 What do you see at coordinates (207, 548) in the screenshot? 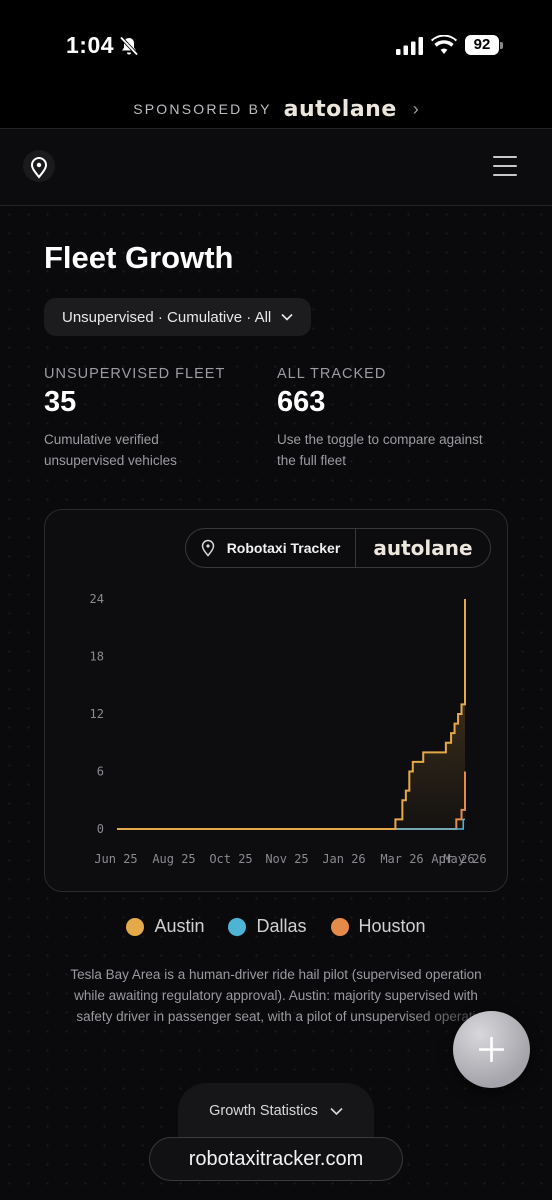
I see `location-pin-icon` at bounding box center [207, 548].